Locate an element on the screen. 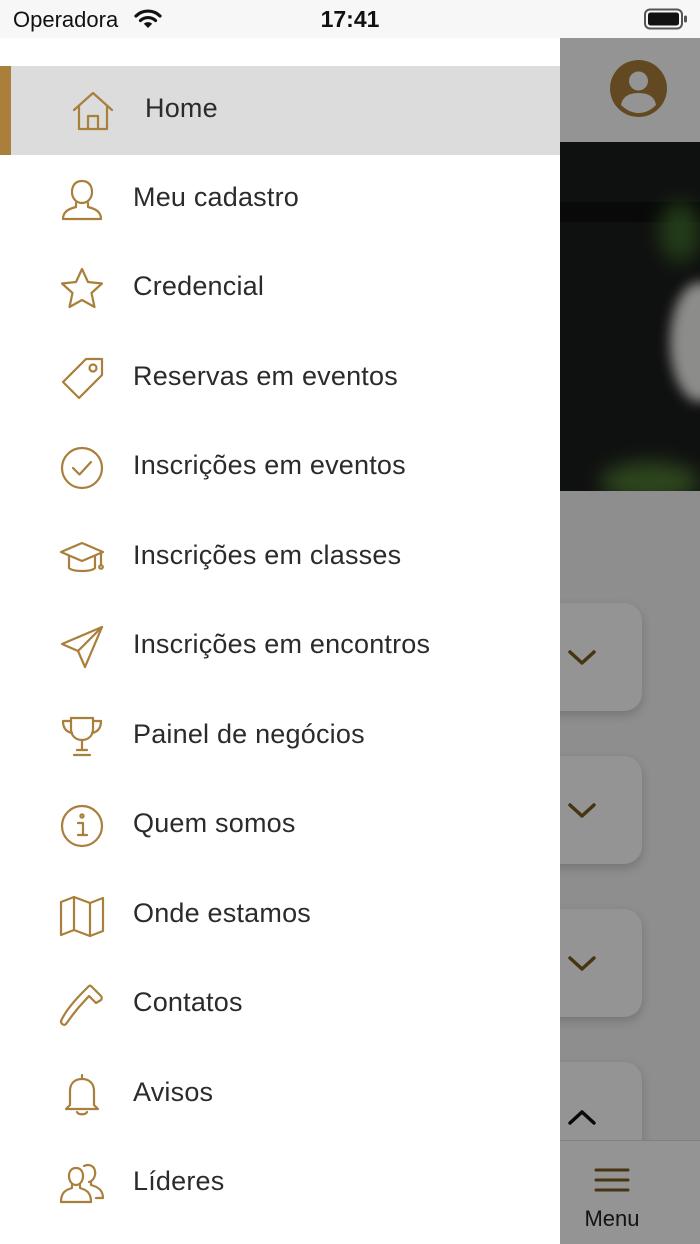 Image resolution: width=700 pixels, height=1244 pixels. menu-item-label: Quem somos is located at coordinates (214, 823).